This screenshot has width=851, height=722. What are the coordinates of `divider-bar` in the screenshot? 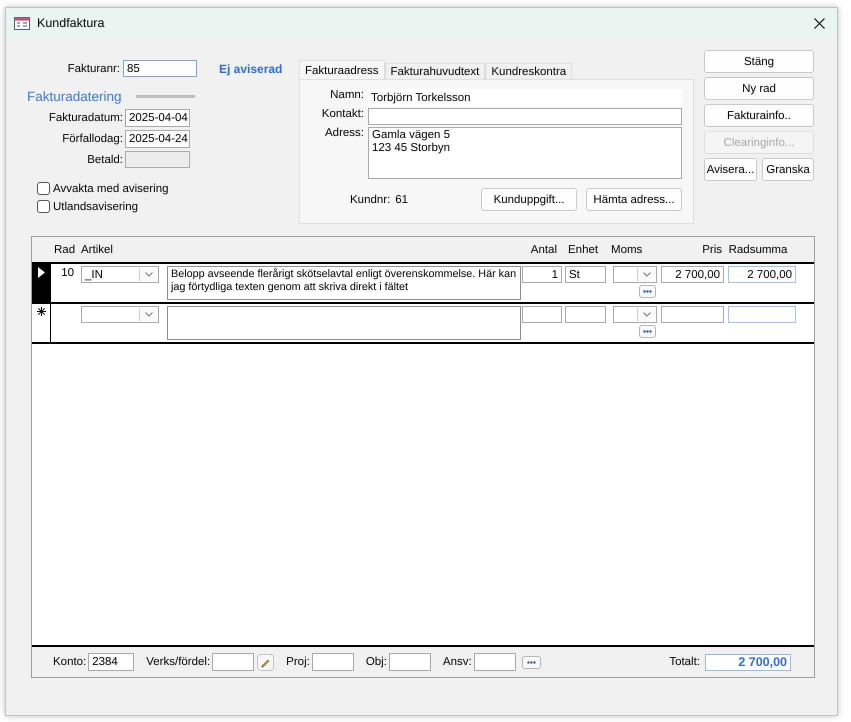 It's located at (165, 96).